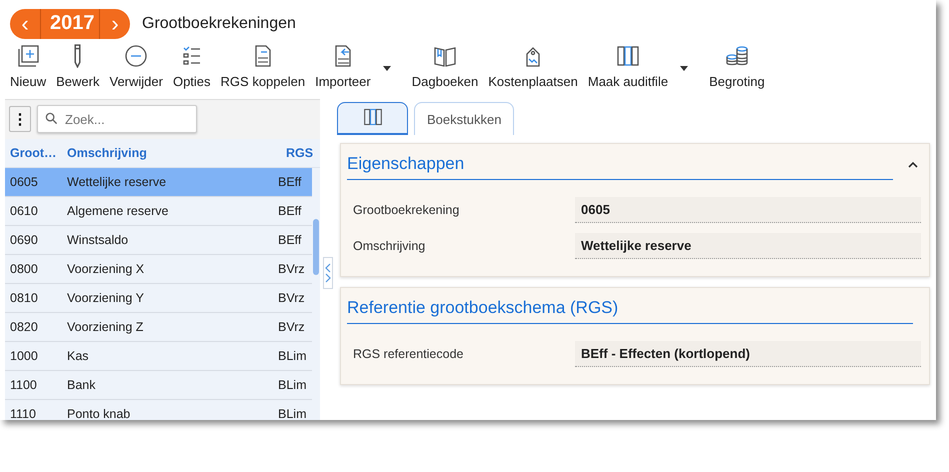 The height and width of the screenshot is (472, 949). I want to click on table-cell-text: Ponto knab, so click(99, 413).